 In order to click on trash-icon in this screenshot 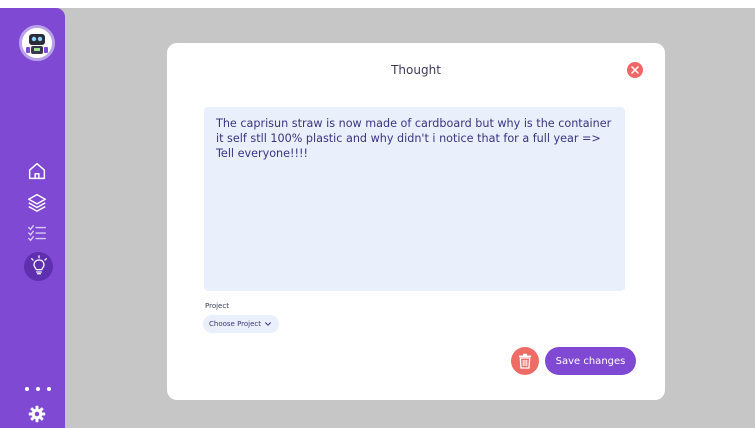, I will do `click(525, 361)`.